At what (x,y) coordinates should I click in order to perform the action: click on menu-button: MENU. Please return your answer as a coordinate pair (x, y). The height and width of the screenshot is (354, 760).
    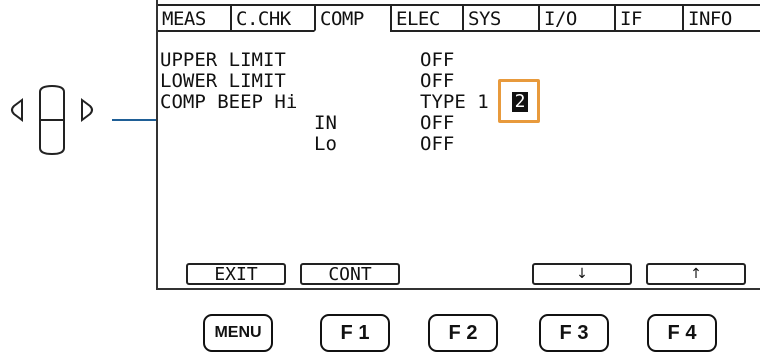
    Looking at the image, I should click on (238, 333).